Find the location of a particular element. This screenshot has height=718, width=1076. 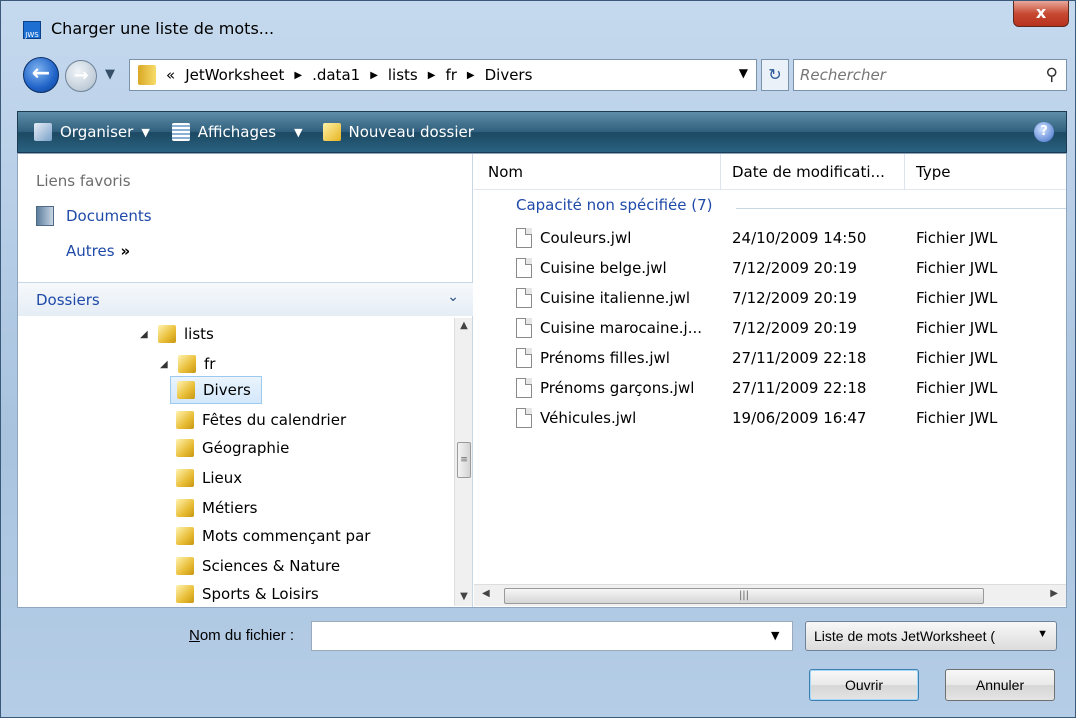

file-name: Véhicules.jwl is located at coordinates (588, 418).